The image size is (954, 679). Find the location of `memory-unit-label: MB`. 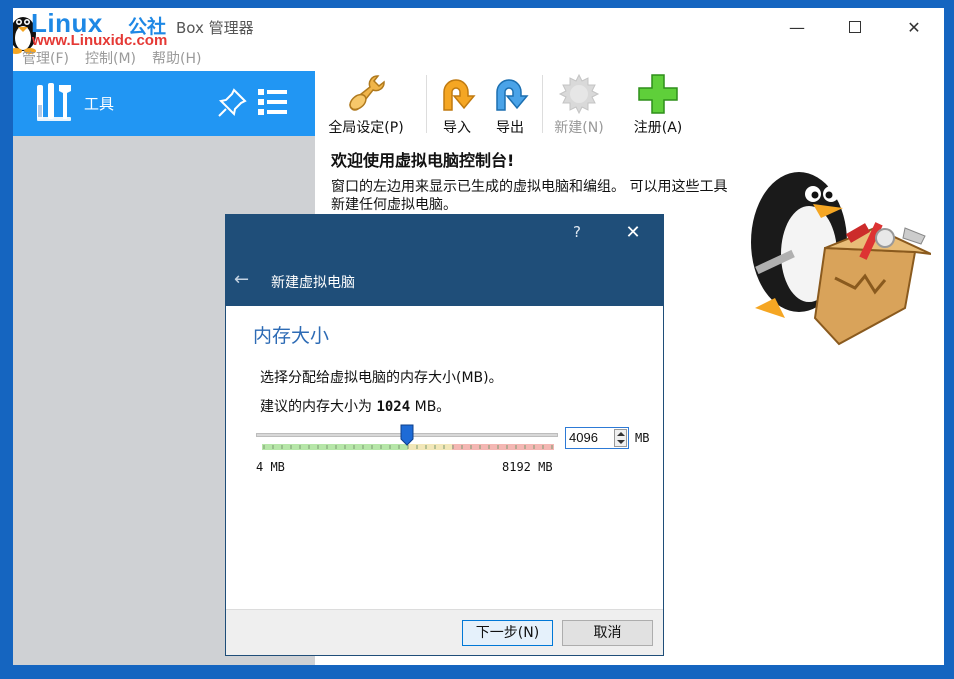

memory-unit-label: MB is located at coordinates (642, 438).